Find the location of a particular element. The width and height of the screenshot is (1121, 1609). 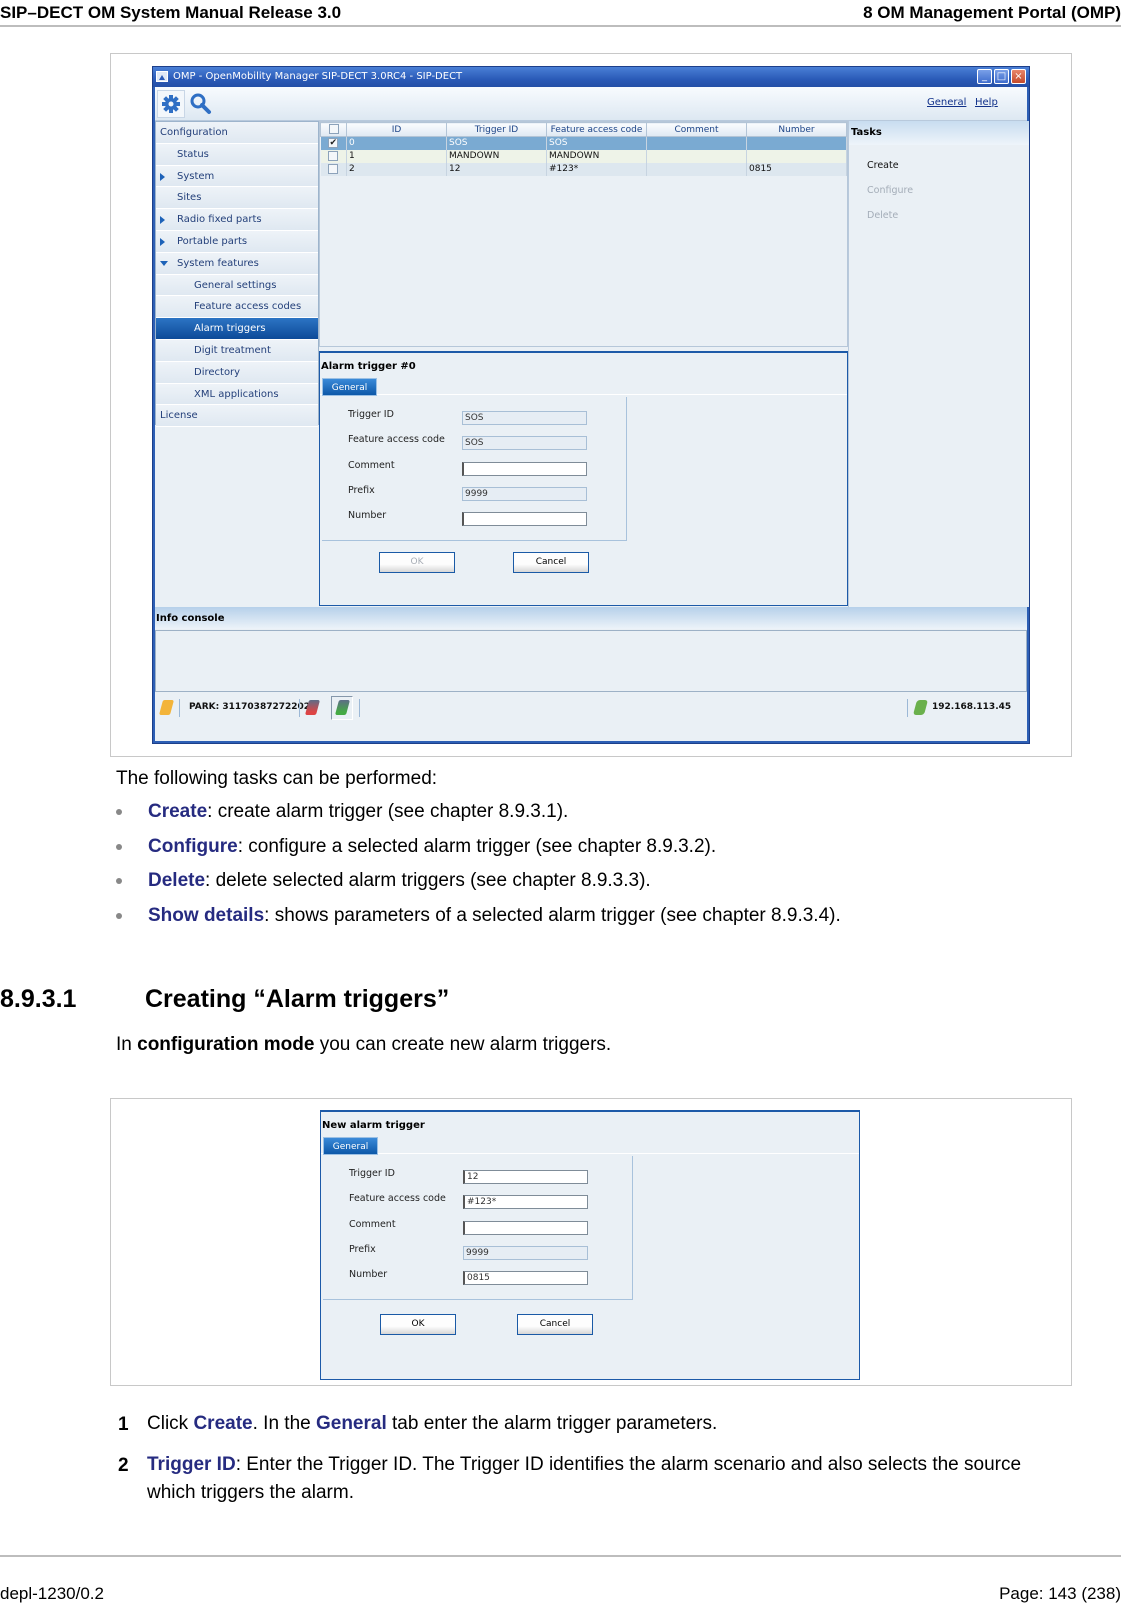

connection-icon is located at coordinates (920, 707).